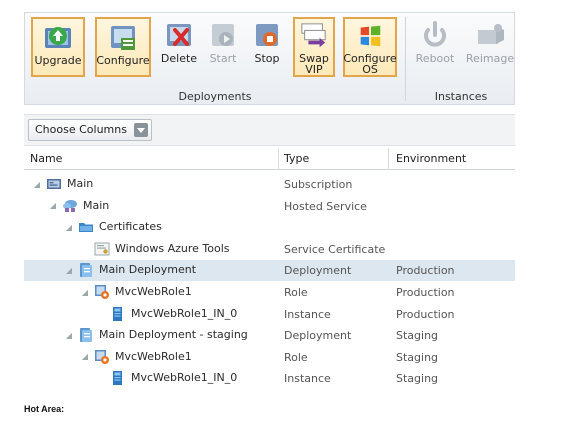 The height and width of the screenshot is (439, 564). Describe the element at coordinates (269, 227) in the screenshot. I see `tree-row: ◢ Certificates` at that location.